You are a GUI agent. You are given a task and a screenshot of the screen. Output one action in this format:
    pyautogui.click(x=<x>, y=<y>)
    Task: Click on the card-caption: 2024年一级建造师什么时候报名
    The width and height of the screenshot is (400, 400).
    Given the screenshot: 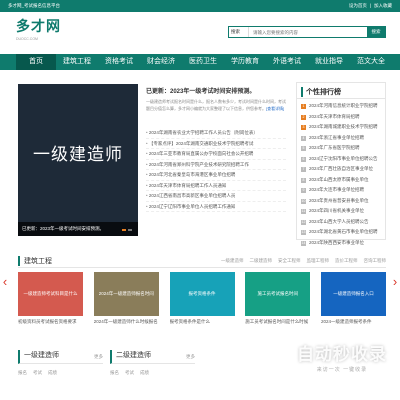 What is the action you would take?
    pyautogui.click(x=126, y=322)
    